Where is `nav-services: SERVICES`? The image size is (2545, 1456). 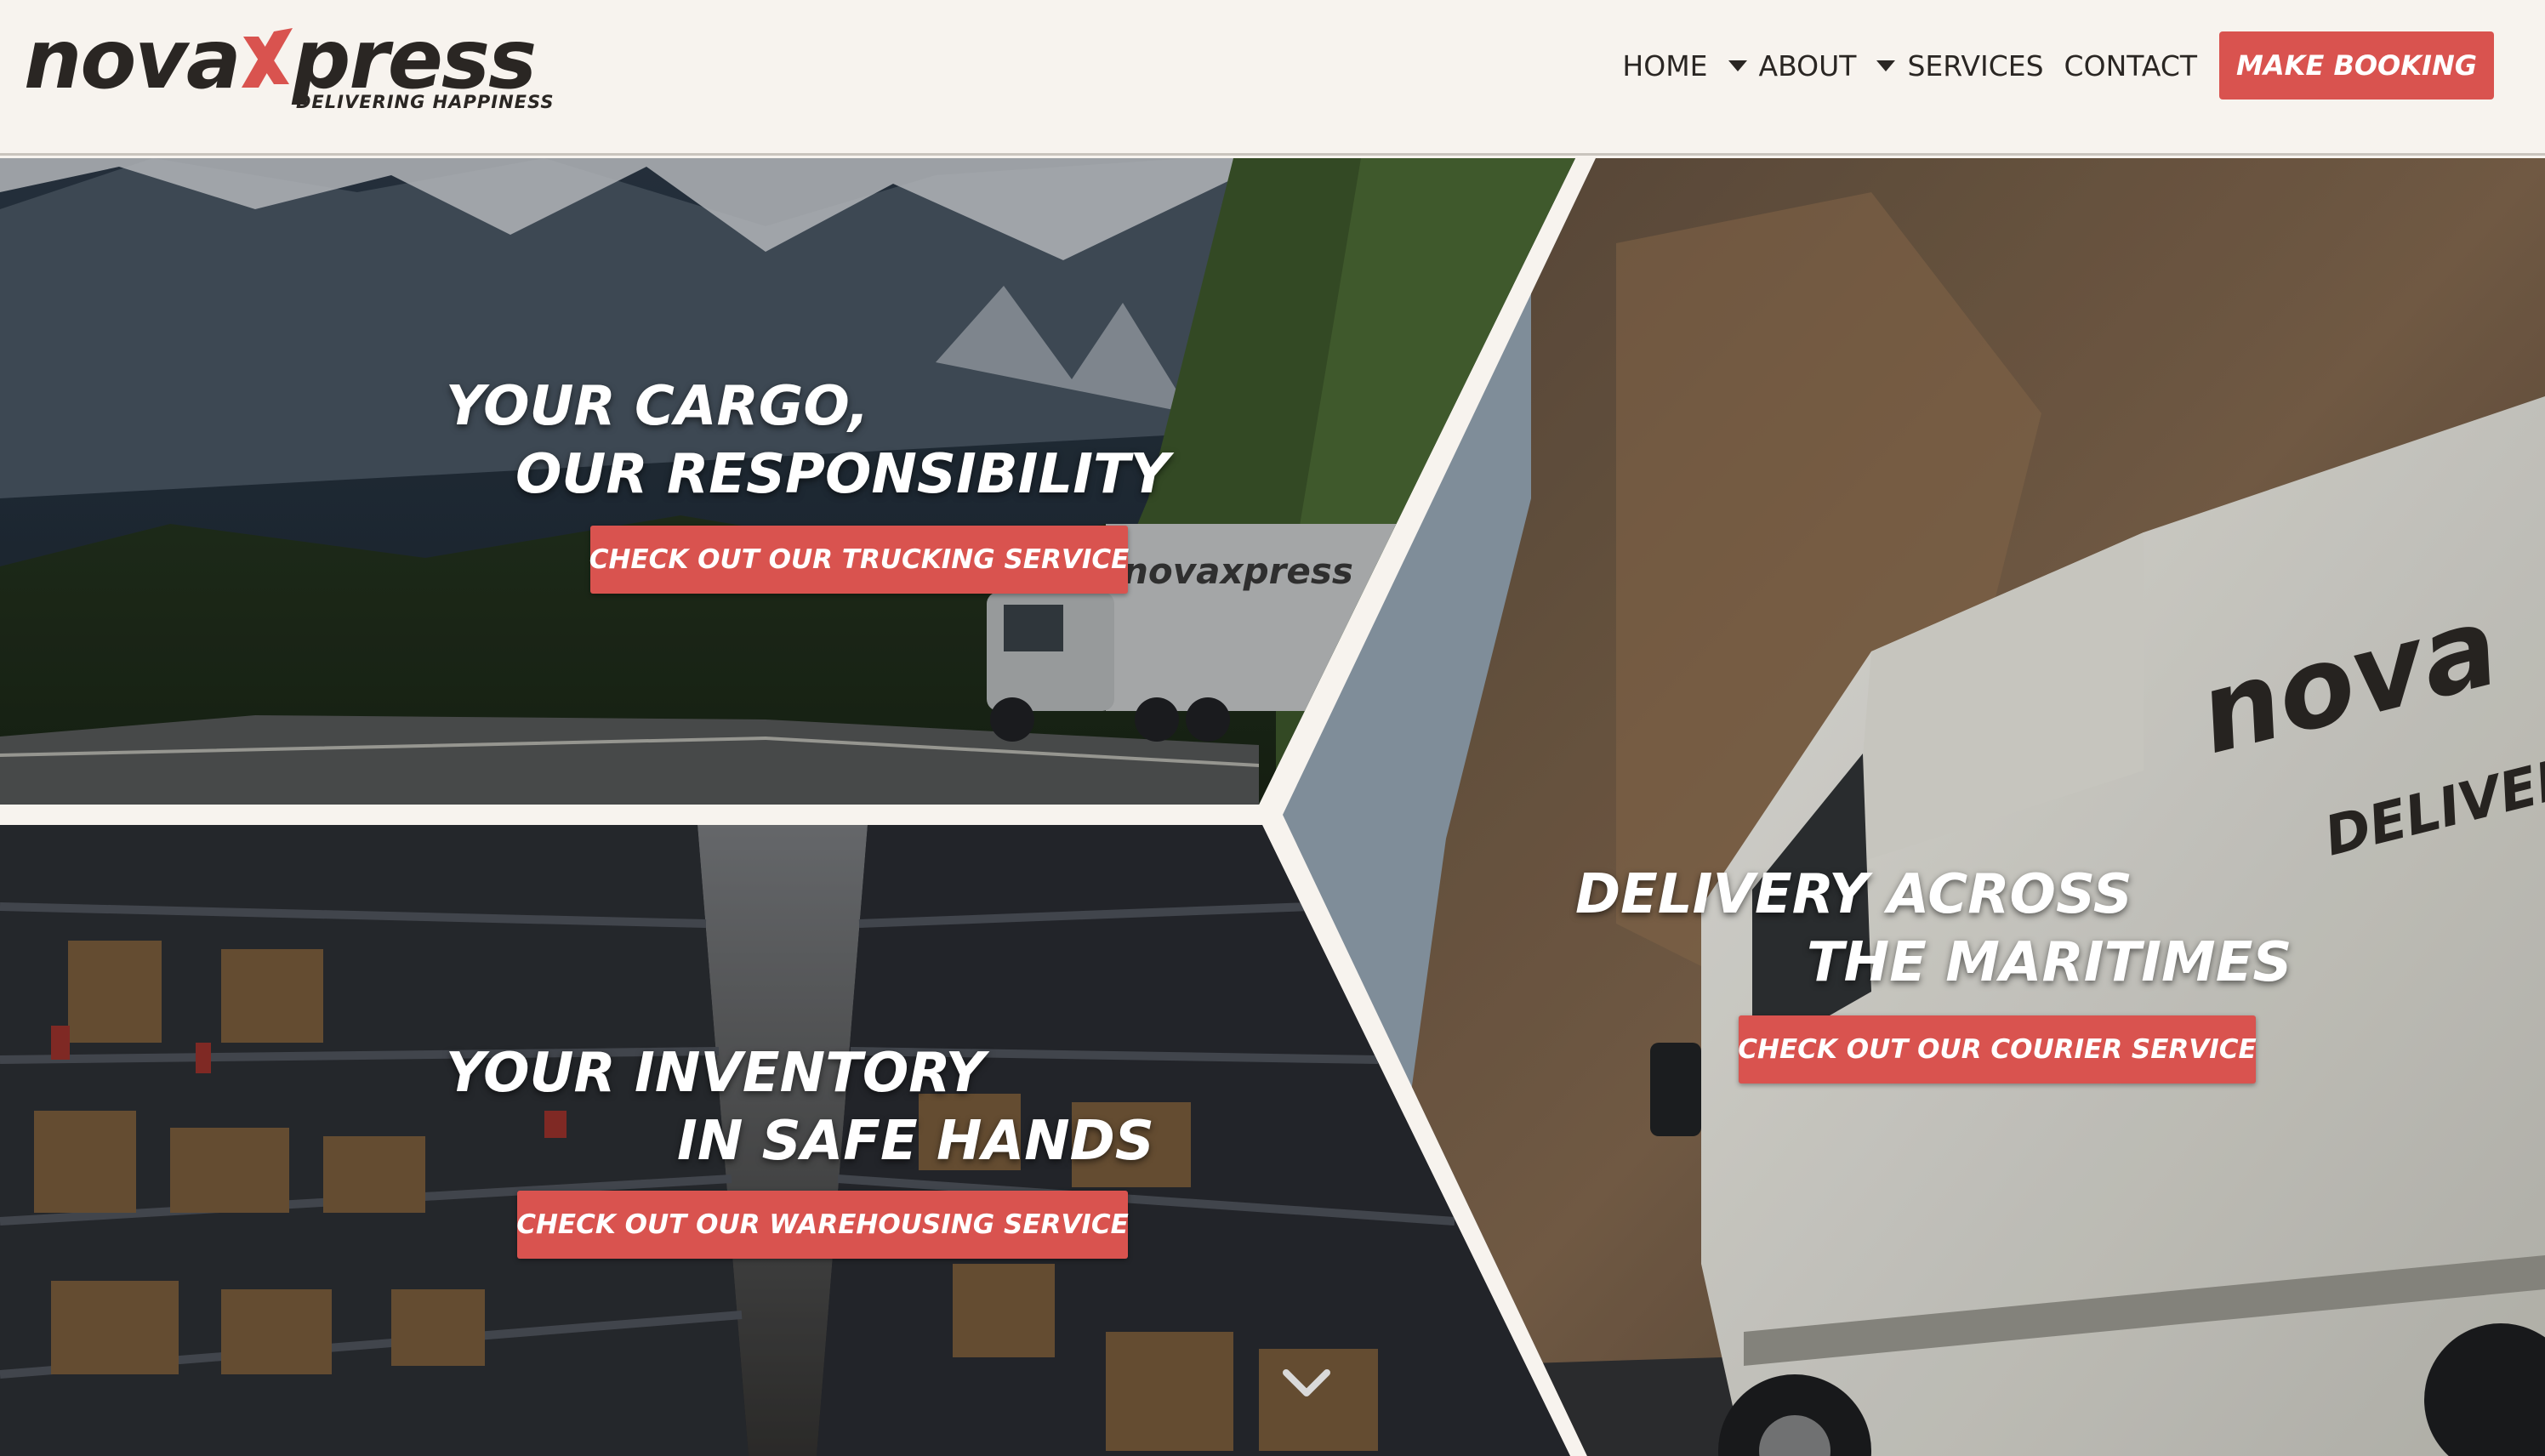
nav-services: SERVICES is located at coordinates (1960, 65).